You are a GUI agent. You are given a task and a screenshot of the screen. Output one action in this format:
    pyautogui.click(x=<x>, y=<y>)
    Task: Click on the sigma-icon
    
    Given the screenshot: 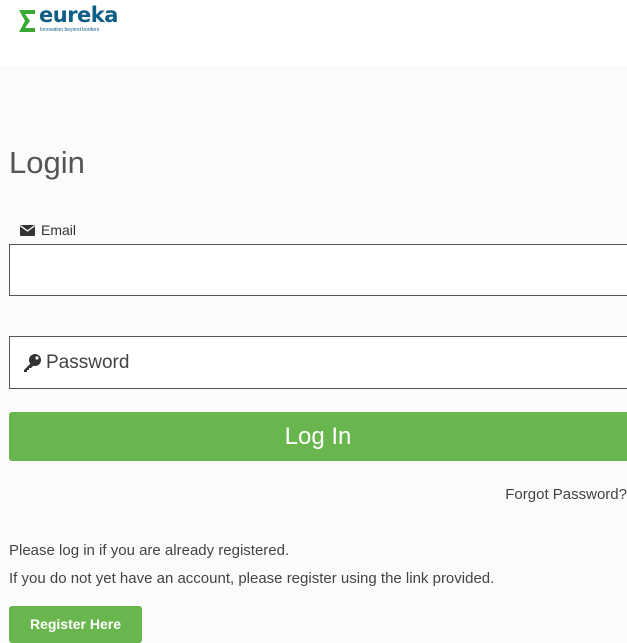 What is the action you would take?
    pyautogui.click(x=27, y=21)
    